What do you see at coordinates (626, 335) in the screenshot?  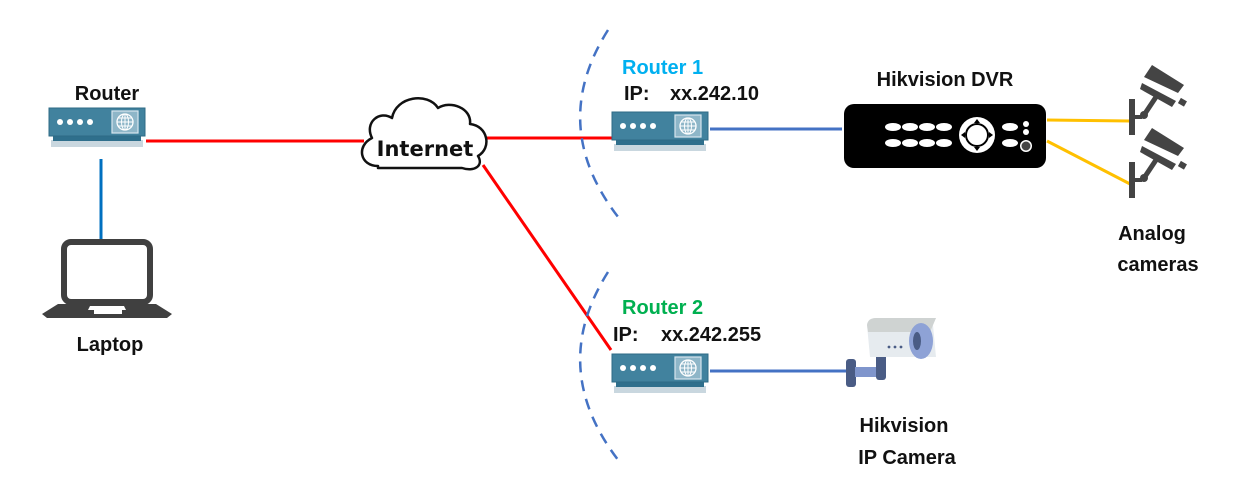 I see `router2-ip-prefix: IP:` at bounding box center [626, 335].